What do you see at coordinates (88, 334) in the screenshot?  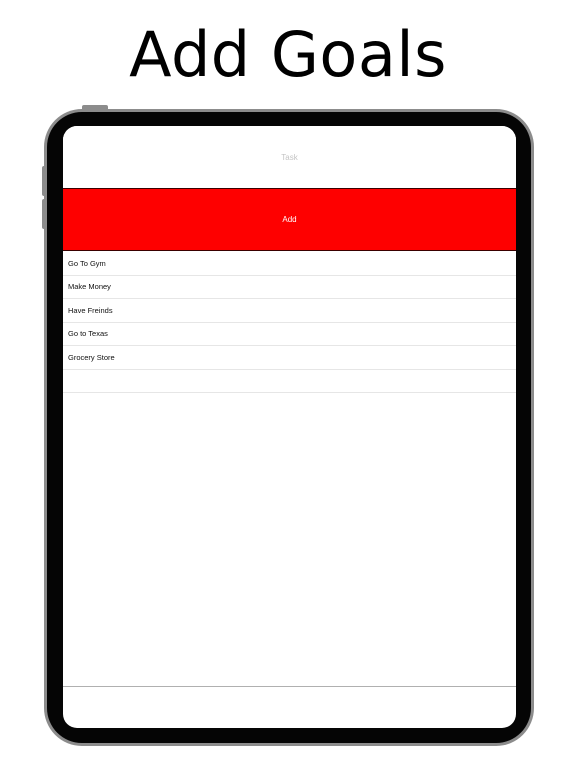 I see `list-item-label: Go to Texas` at bounding box center [88, 334].